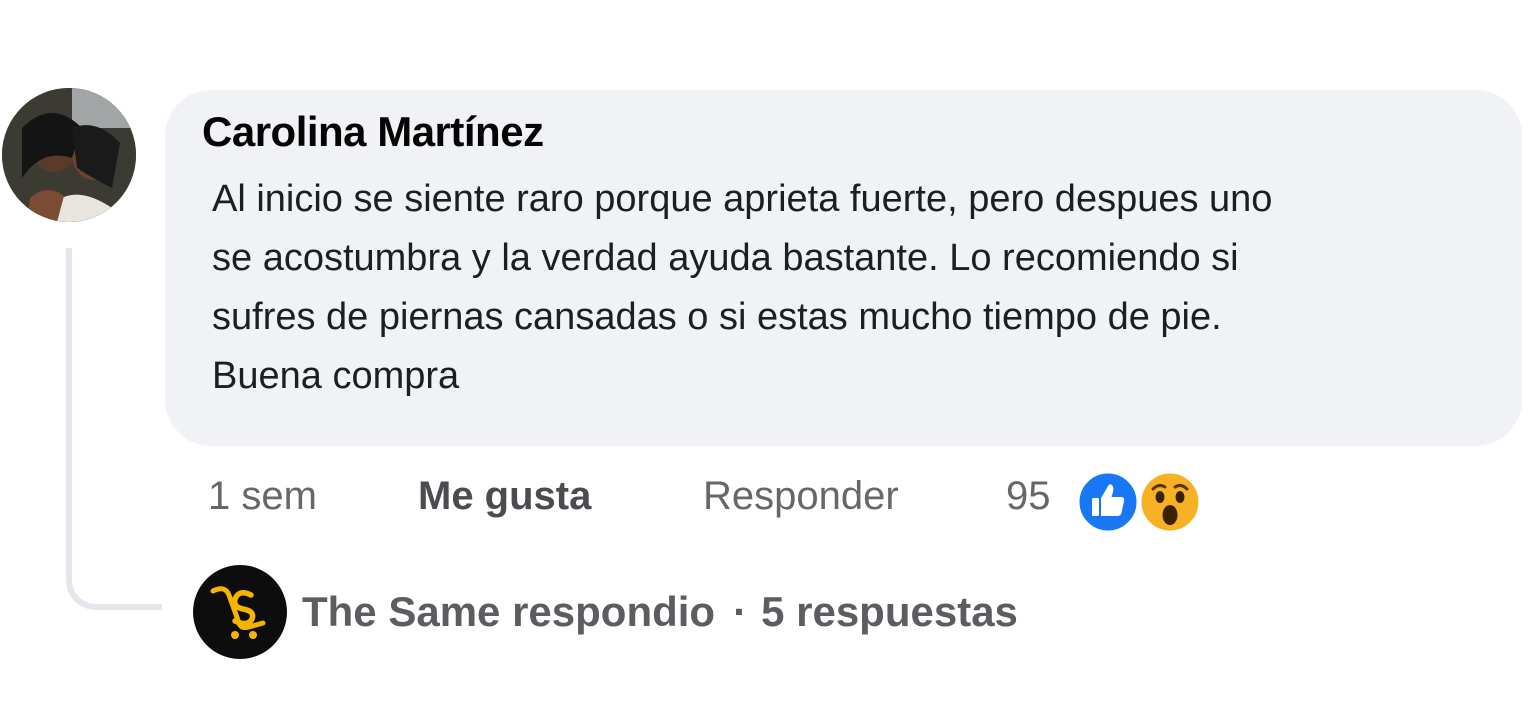 Image resolution: width=1528 pixels, height=702 pixels. Describe the element at coordinates (1170, 502) in the screenshot. I see `wow-reaction-icon` at that location.